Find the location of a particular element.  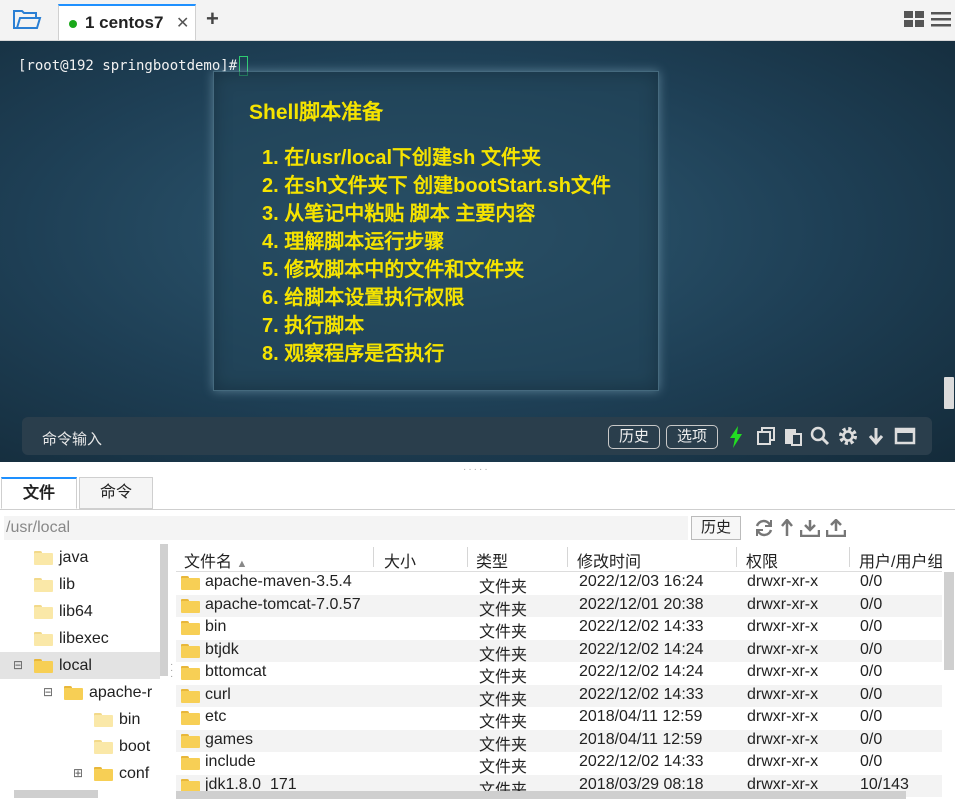

tree-item-label: local is located at coordinates (75, 665).